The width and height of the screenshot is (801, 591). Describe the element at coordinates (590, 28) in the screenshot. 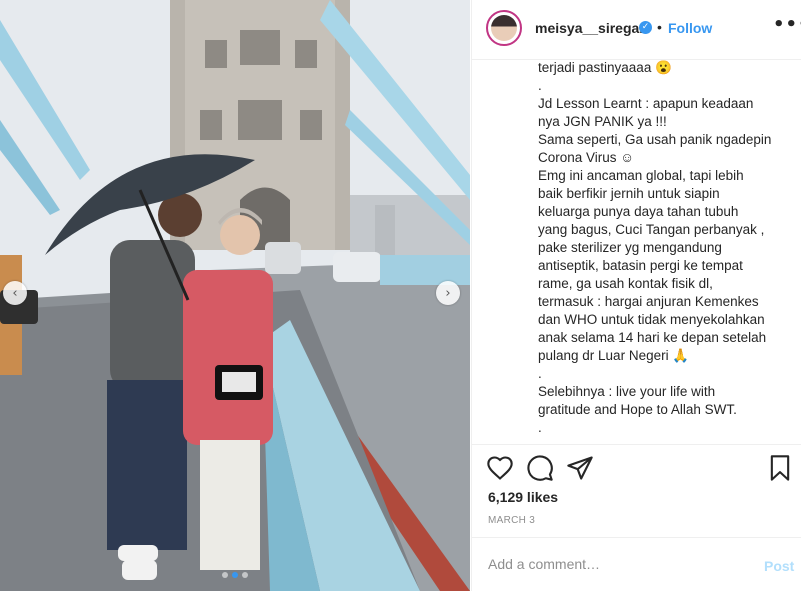

I see `username-link: meisya__siregar` at that location.